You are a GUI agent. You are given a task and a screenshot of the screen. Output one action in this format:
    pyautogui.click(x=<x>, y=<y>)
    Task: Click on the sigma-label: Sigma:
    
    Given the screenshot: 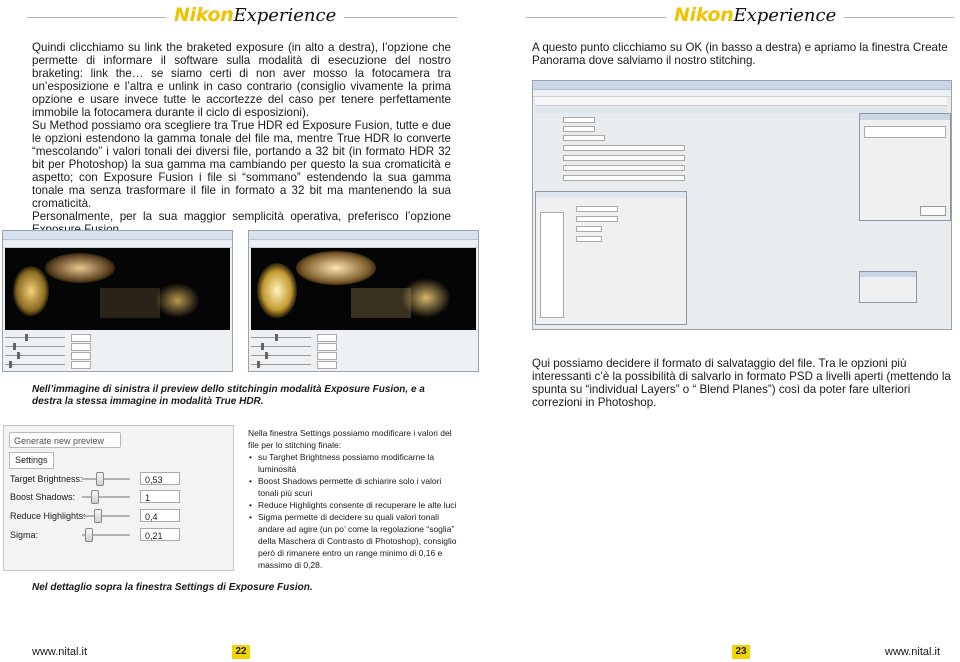 What is the action you would take?
    pyautogui.click(x=24, y=535)
    